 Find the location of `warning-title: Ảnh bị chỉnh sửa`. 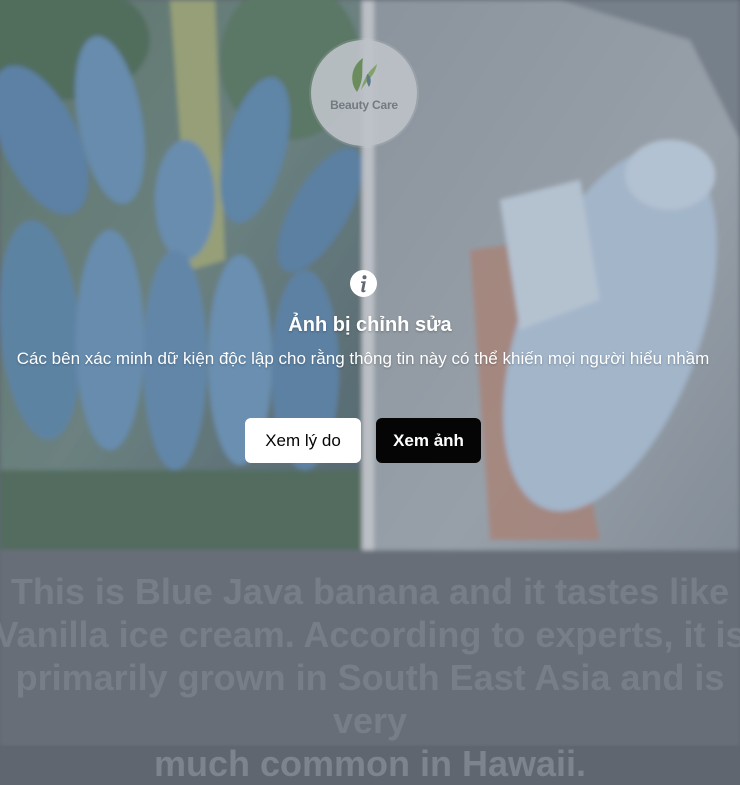

warning-title: Ảnh bị chỉnh sửa is located at coordinates (370, 325).